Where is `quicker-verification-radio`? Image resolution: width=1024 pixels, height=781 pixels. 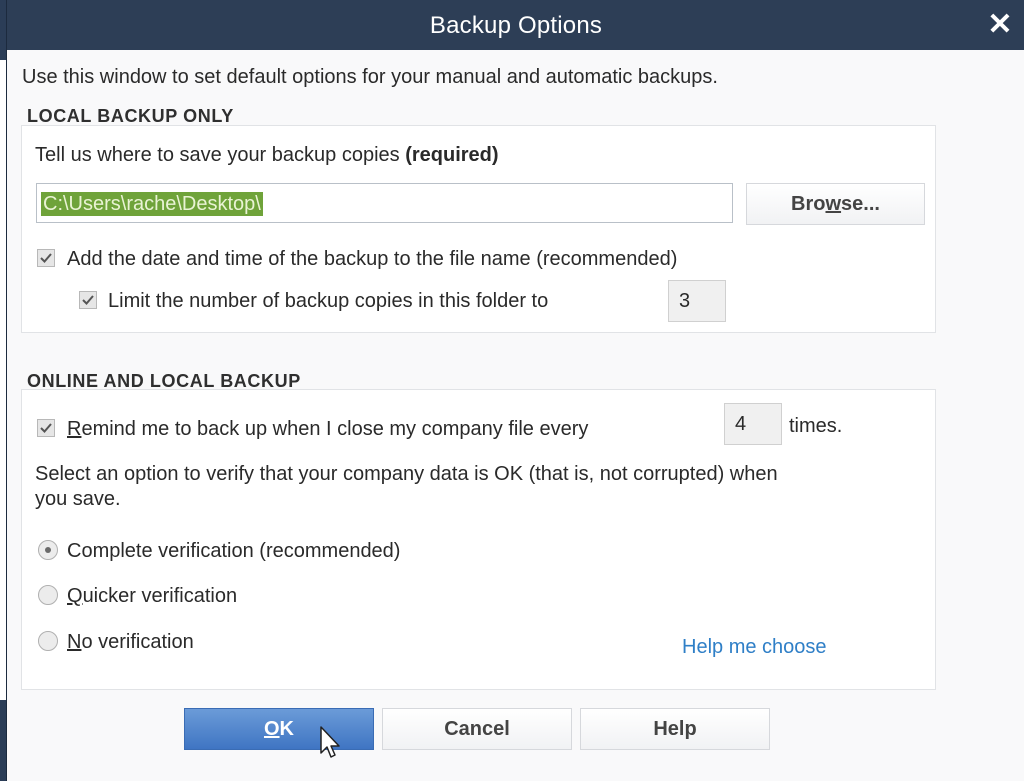 quicker-verification-radio is located at coordinates (48, 595).